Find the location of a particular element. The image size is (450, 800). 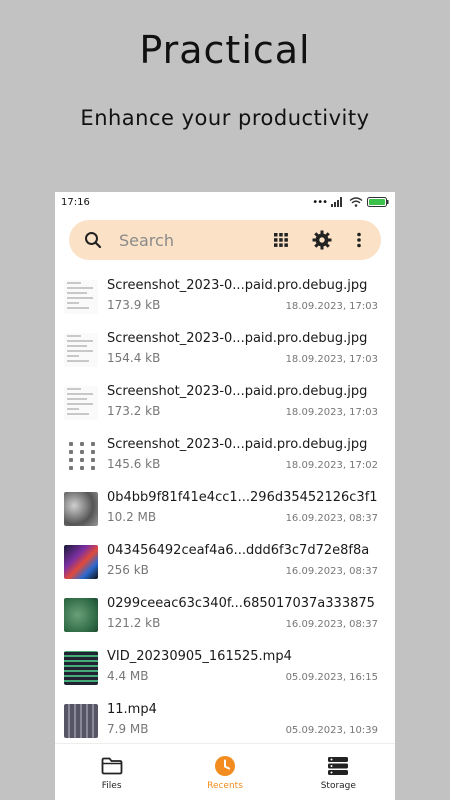

promo-subtitle: Enhance your productivity is located at coordinates (225, 118).